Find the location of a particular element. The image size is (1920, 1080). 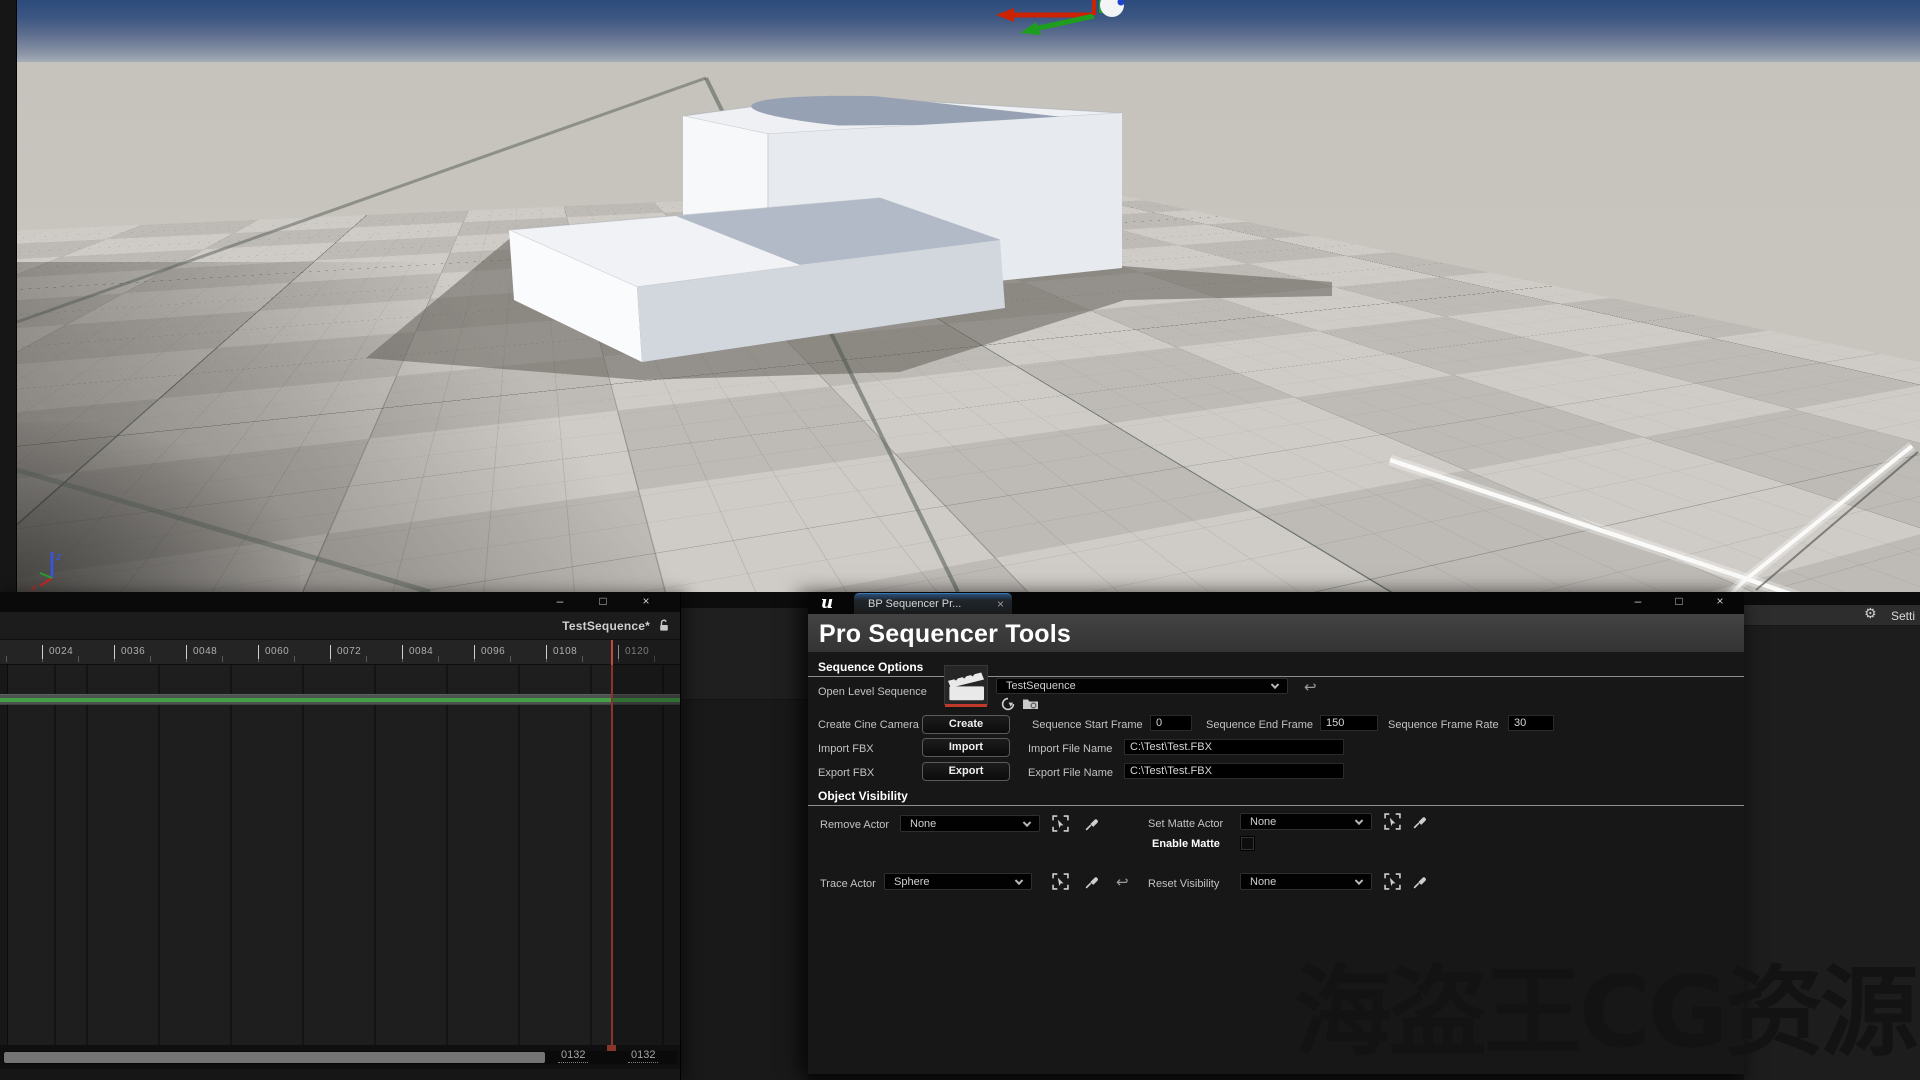

reset-visibility-dropdown: None is located at coordinates (1306, 881).